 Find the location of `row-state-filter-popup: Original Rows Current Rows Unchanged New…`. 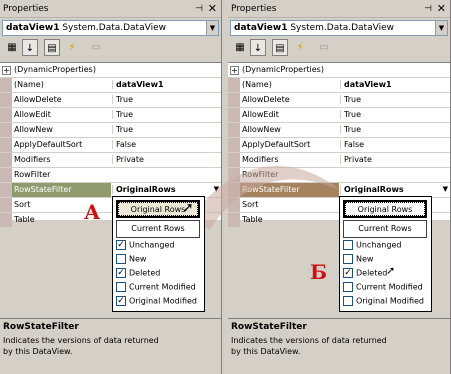

row-state-filter-popup: Original Rows Current Rows Unchanged New… is located at coordinates (385, 254).